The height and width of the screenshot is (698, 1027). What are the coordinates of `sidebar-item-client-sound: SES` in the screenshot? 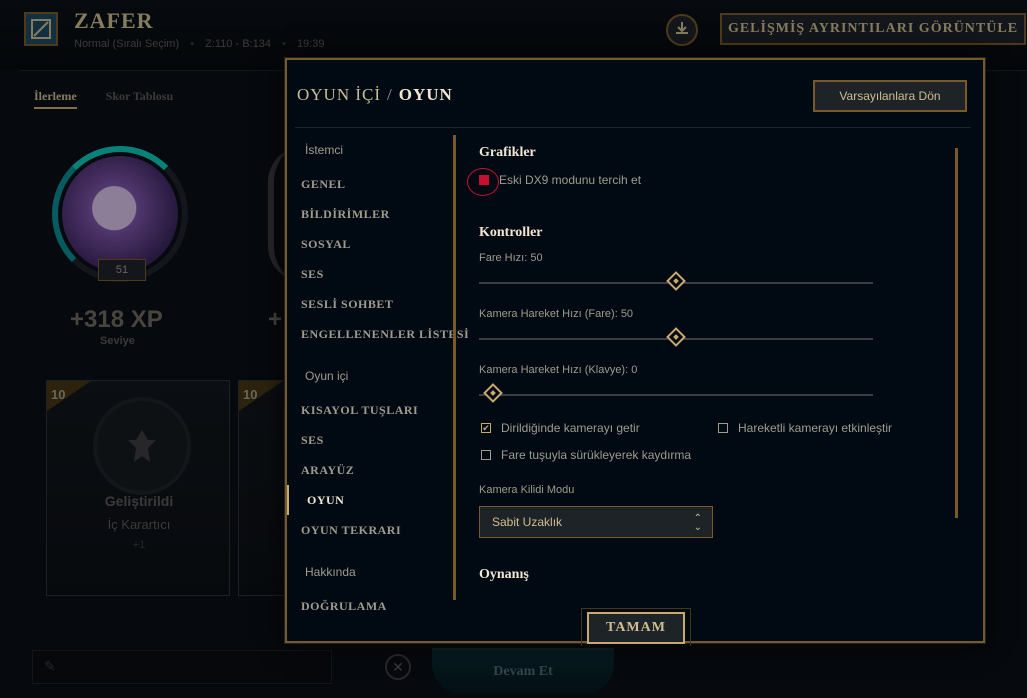 It's located at (312, 274).